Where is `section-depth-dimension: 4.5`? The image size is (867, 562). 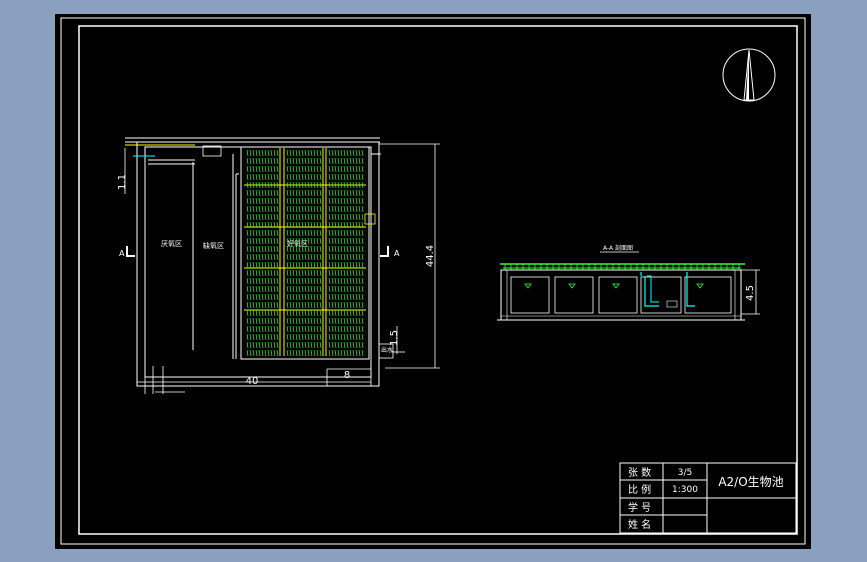 section-depth-dimension: 4.5 is located at coordinates (750, 293).